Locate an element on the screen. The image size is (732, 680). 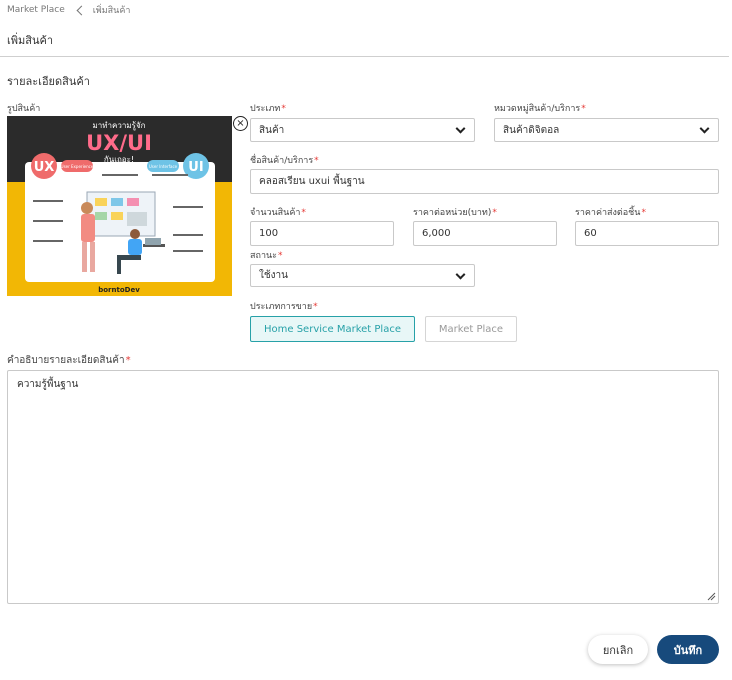
breadcrumb: Market Place เพิ่มสินค้า is located at coordinates (68, 10).